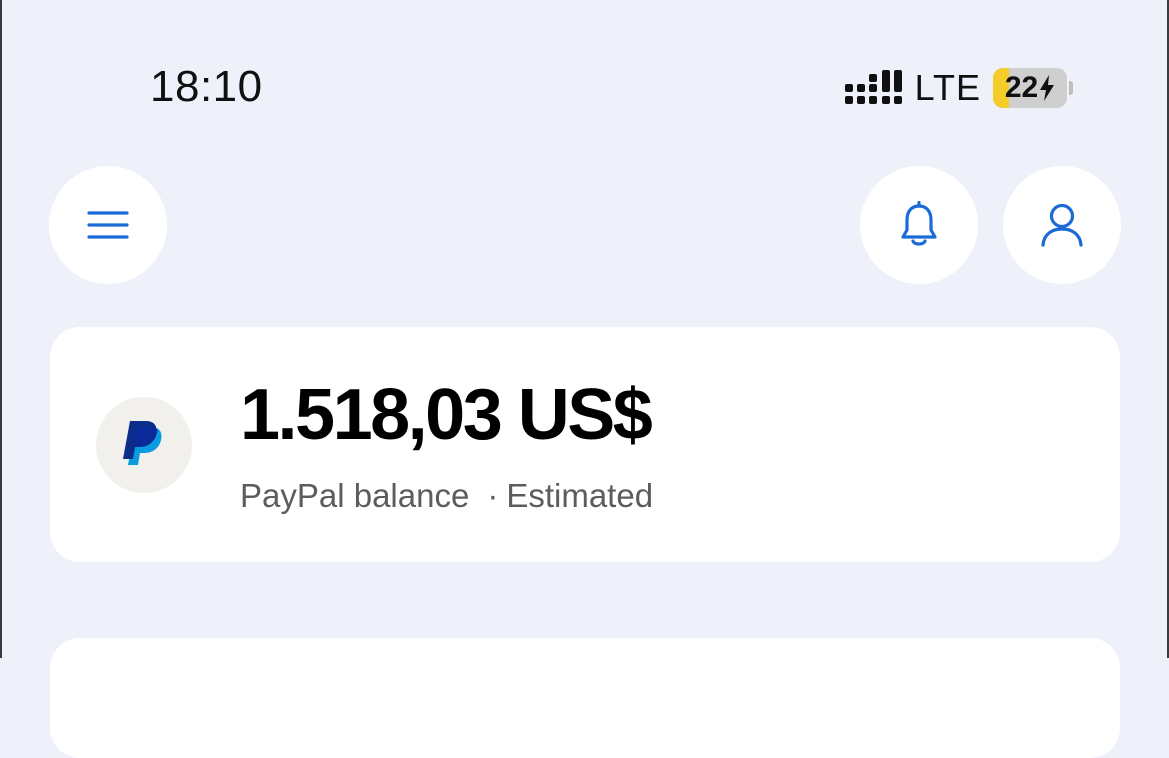 This screenshot has height=758, width=1169. I want to click on next-card, so click(585, 698).